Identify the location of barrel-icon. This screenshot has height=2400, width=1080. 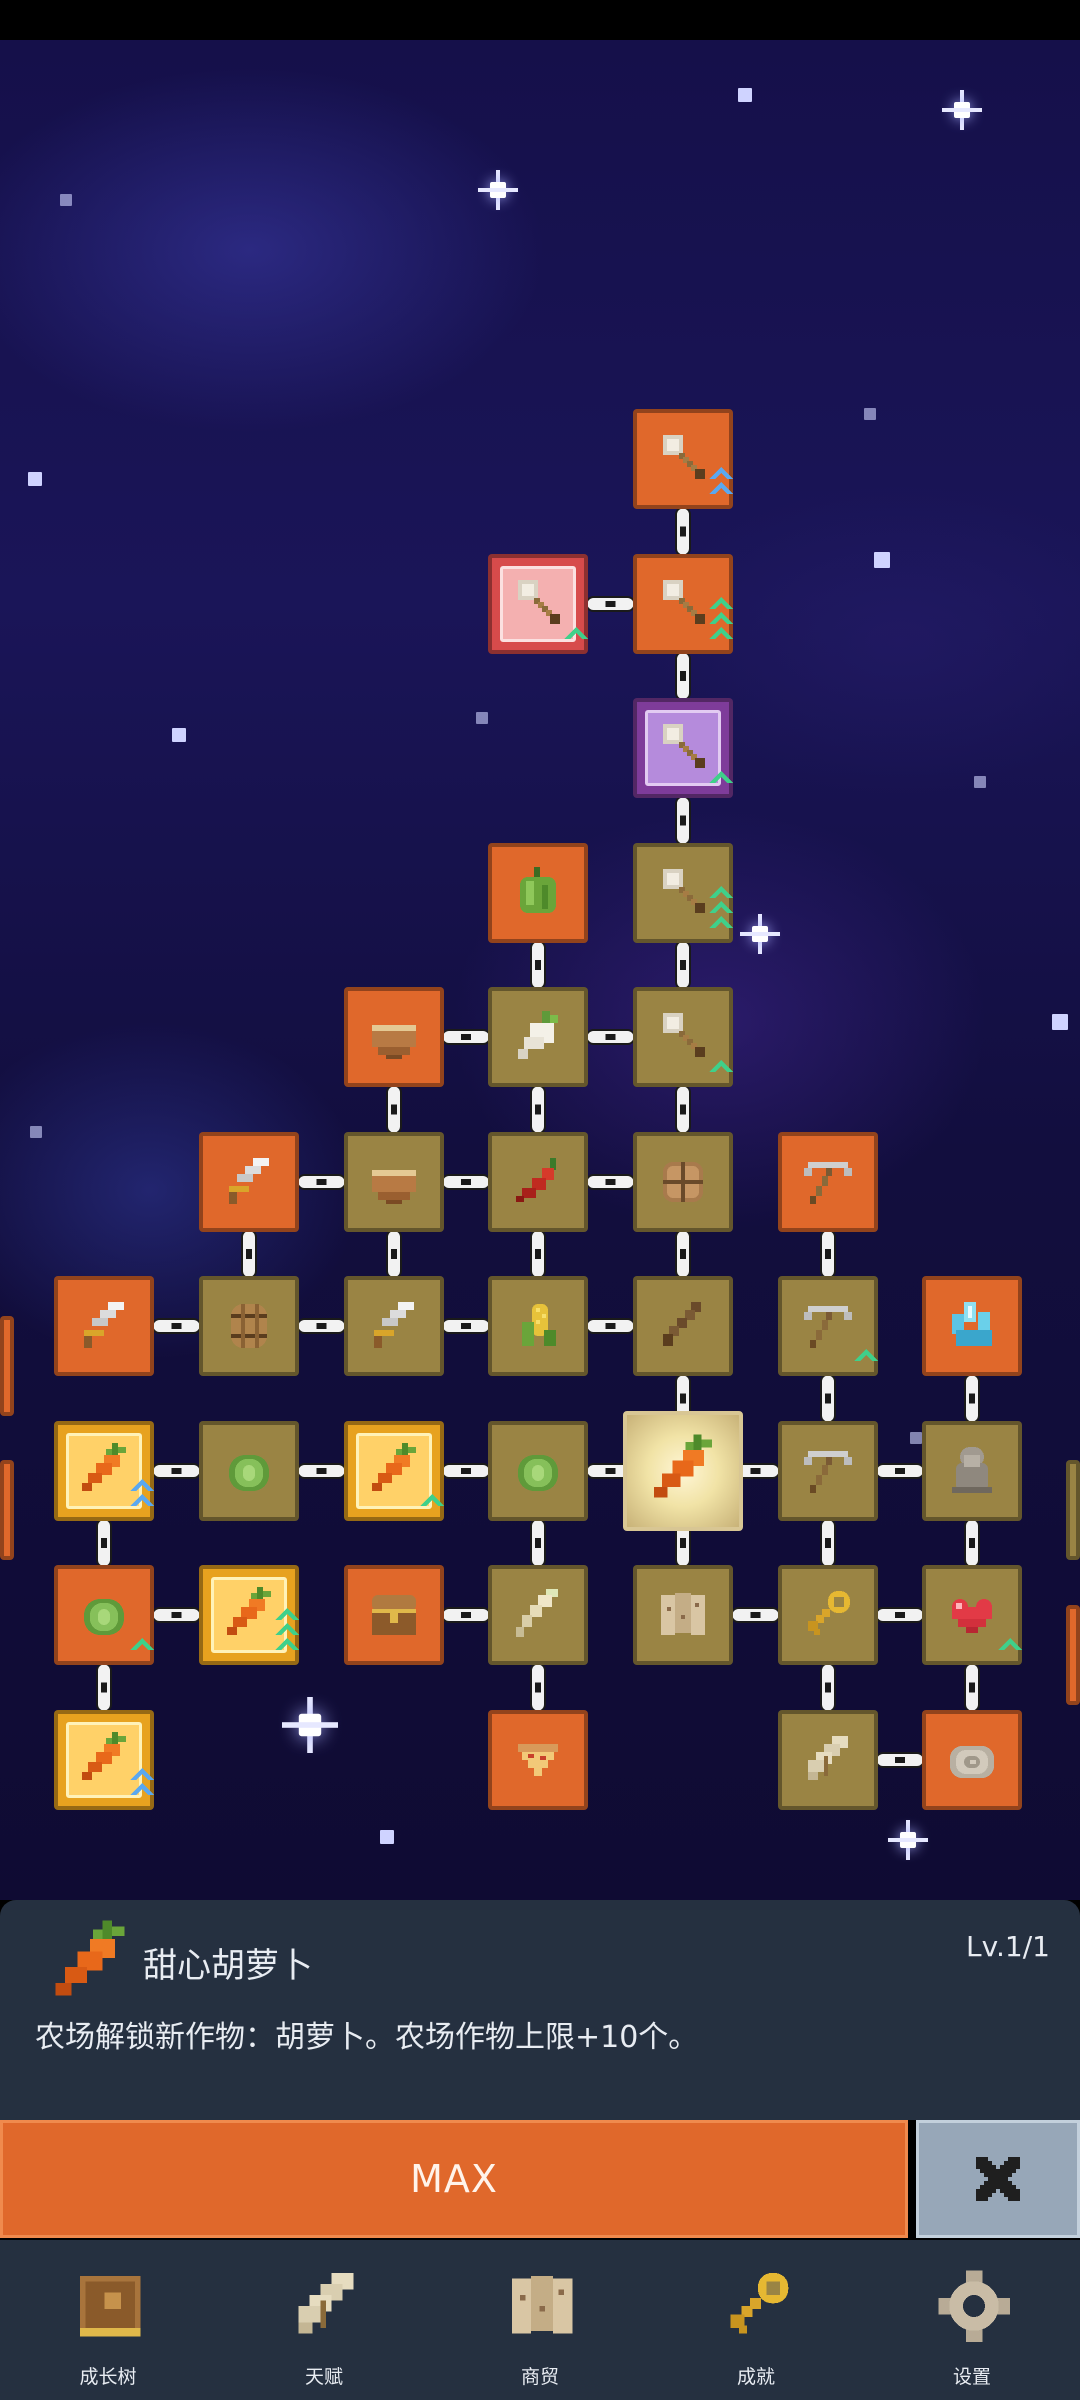
(249, 1326).